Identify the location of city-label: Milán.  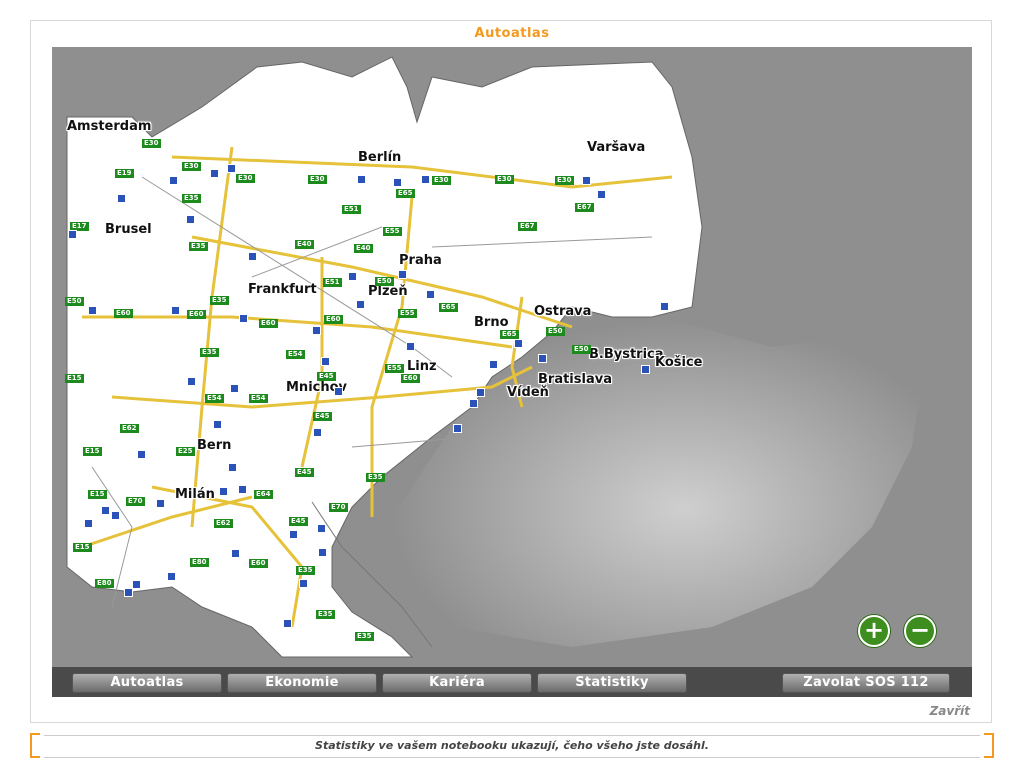
(195, 494).